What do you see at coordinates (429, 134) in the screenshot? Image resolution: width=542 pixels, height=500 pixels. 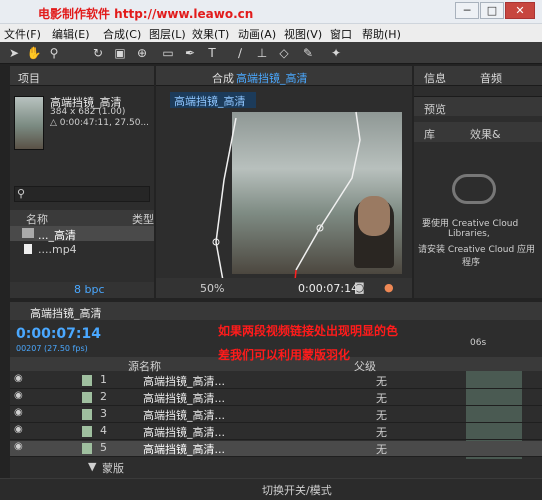 I see `library-tab: 库` at bounding box center [429, 134].